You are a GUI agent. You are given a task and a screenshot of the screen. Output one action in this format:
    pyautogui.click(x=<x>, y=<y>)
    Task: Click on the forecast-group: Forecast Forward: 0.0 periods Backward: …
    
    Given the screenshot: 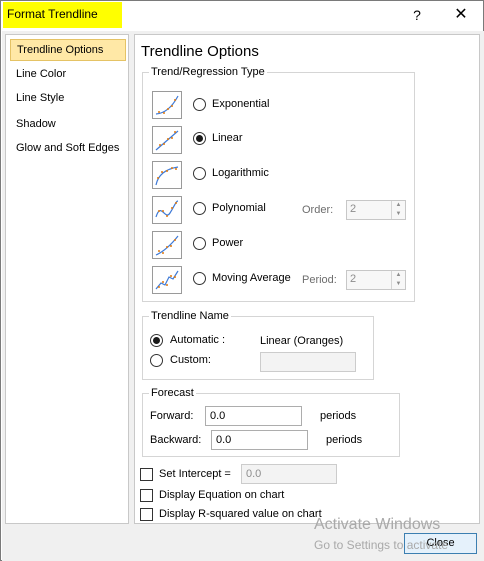 What is the action you would take?
    pyautogui.click(x=271, y=421)
    